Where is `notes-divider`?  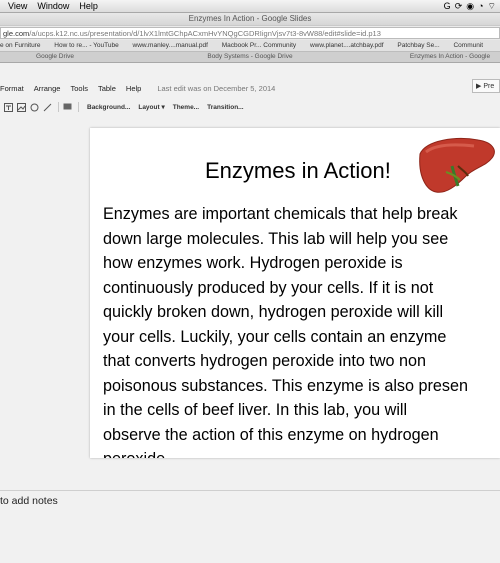
notes-divider is located at coordinates (250, 490).